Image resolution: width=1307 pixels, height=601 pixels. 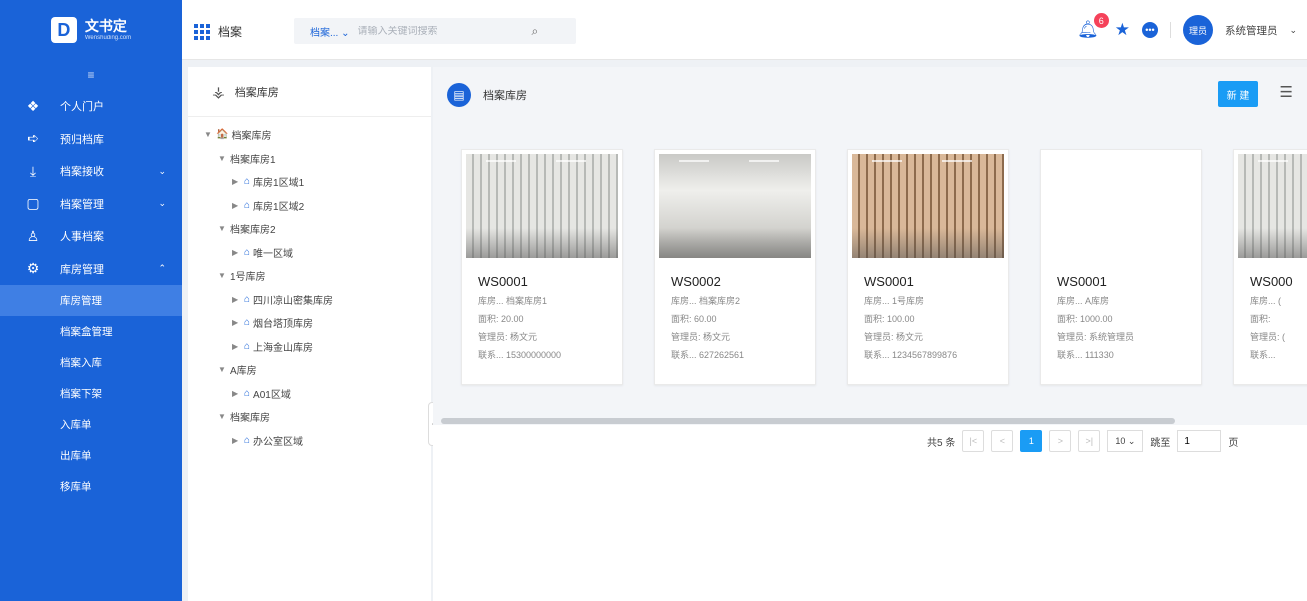 I want to click on tree-header: ⚶ 档案库房, so click(x=309, y=92).